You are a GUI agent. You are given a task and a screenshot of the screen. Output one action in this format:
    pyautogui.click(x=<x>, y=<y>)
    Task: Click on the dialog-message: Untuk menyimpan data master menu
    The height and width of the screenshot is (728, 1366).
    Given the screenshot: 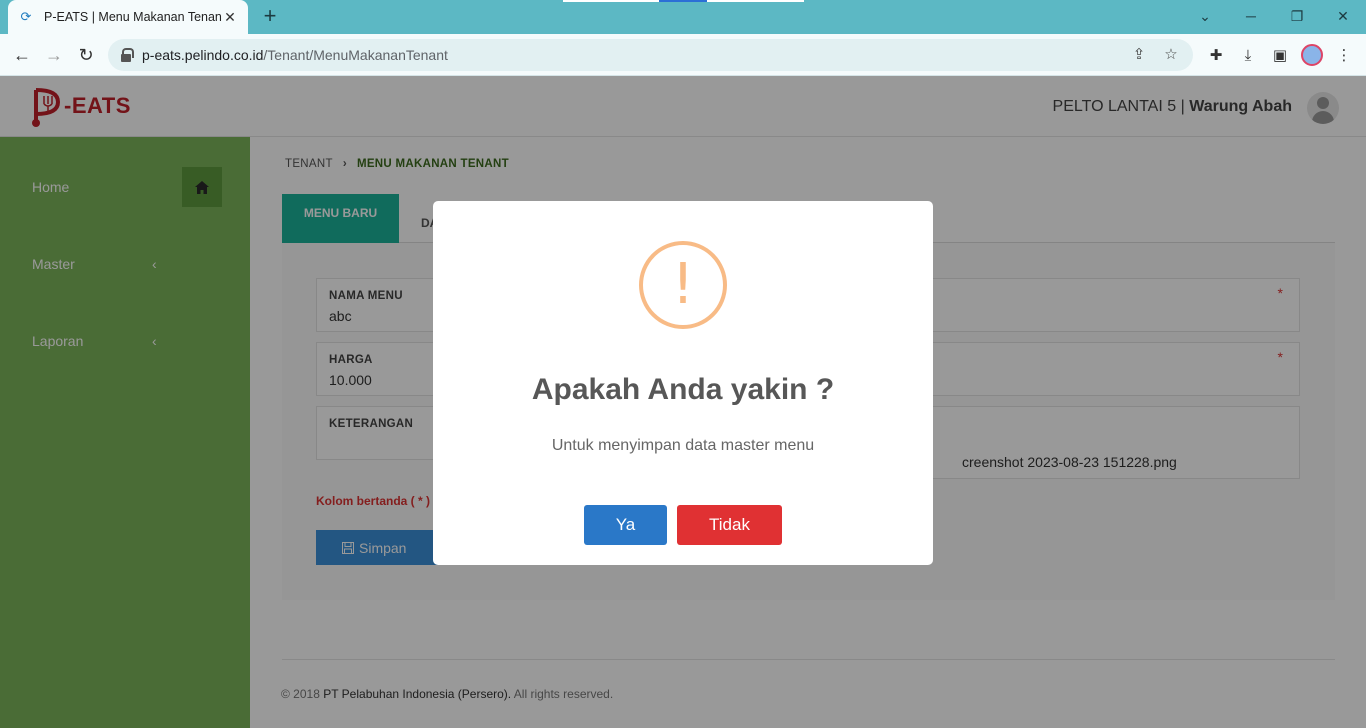 What is the action you would take?
    pyautogui.click(x=683, y=445)
    